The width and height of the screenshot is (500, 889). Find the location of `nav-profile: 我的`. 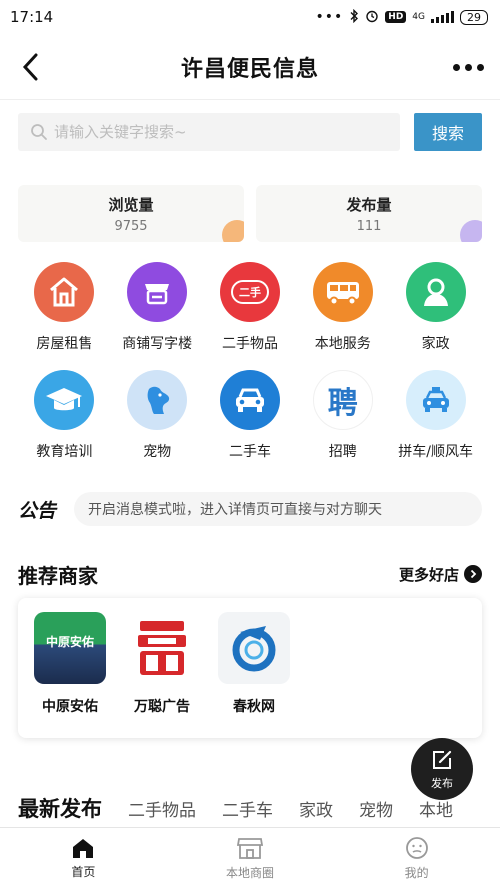

nav-profile: 我的 is located at coordinates (416, 858).